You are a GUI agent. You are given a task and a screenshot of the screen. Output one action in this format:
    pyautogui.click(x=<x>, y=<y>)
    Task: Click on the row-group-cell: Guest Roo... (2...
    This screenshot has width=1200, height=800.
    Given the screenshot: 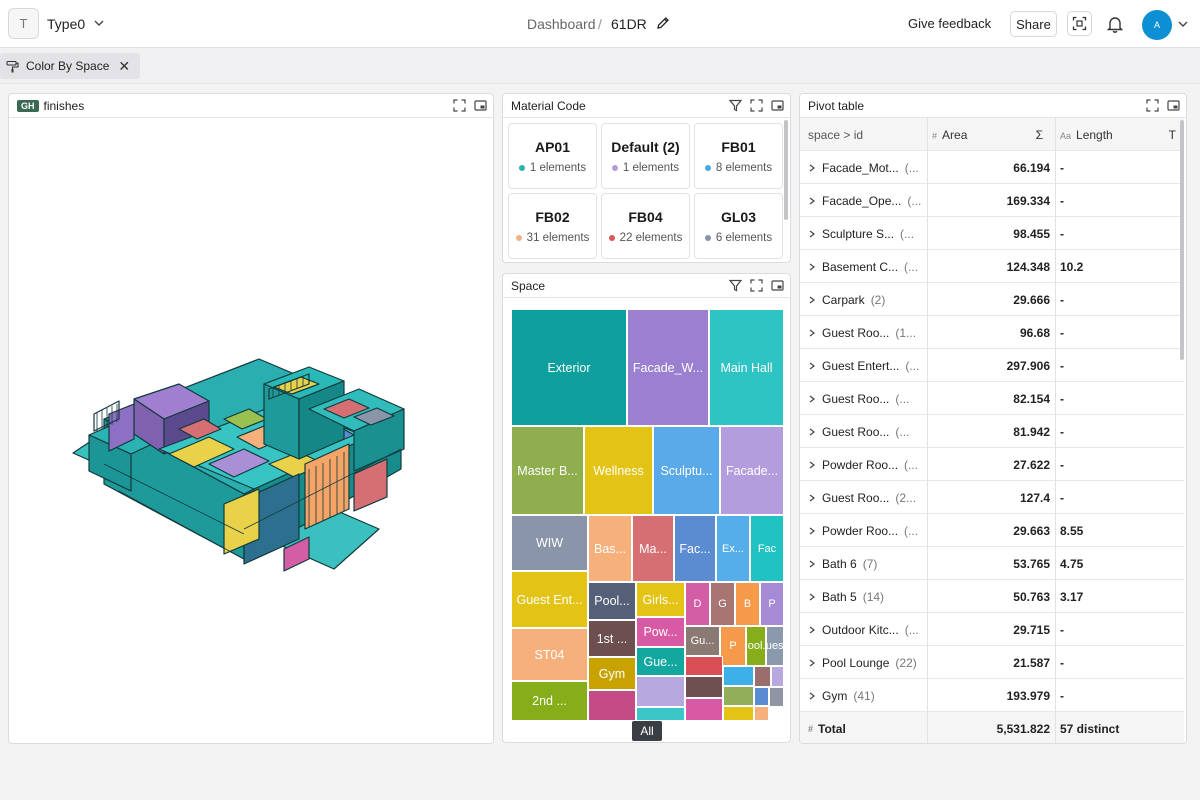 What is the action you would take?
    pyautogui.click(x=864, y=497)
    